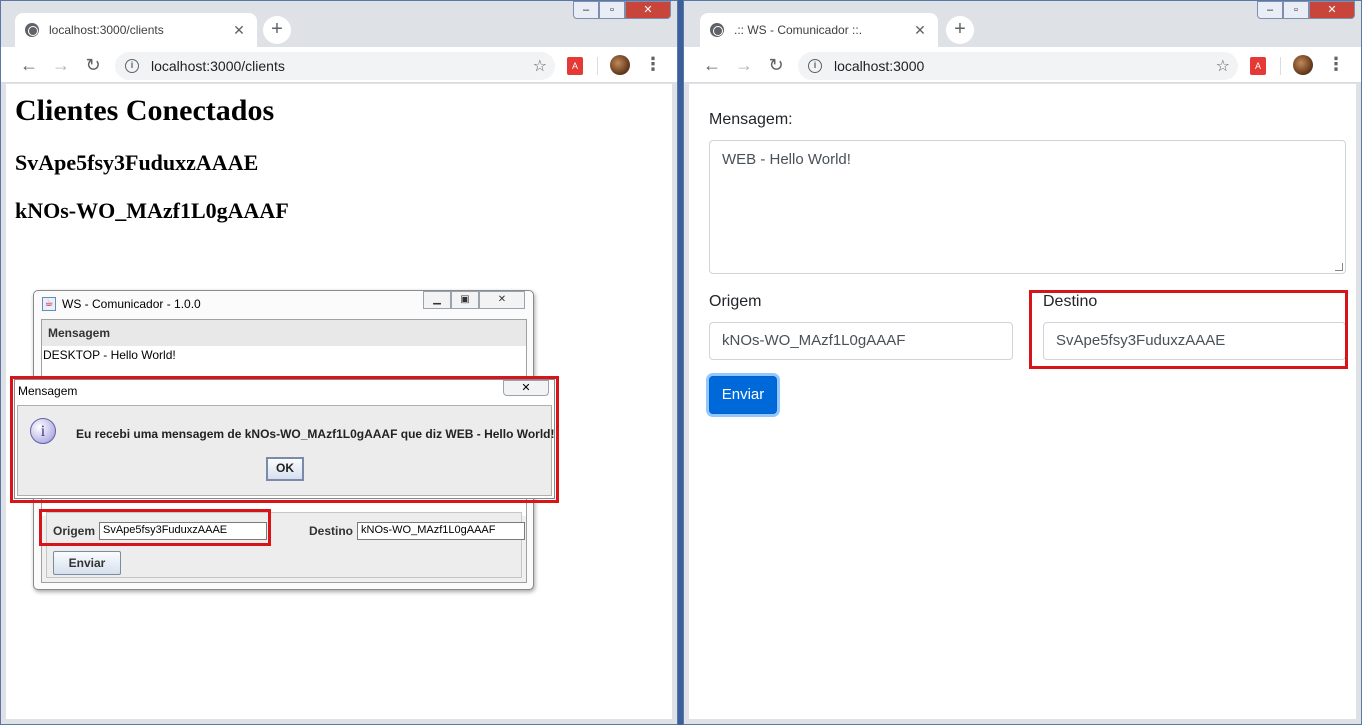 The image size is (1362, 725). What do you see at coordinates (1339, 267) in the screenshot?
I see `resize-grip-icon` at bounding box center [1339, 267].